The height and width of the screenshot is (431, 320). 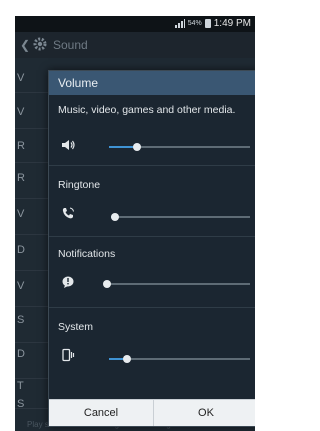 What do you see at coordinates (20, 386) in the screenshot?
I see `list-item-letter: T` at bounding box center [20, 386].